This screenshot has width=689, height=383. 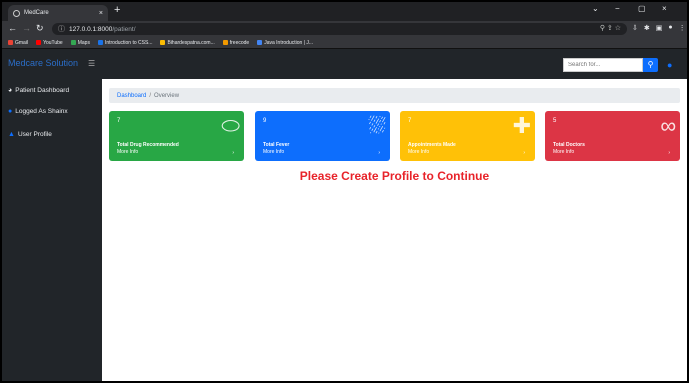 I want to click on close-window-button: ×, so click(x=664, y=8).